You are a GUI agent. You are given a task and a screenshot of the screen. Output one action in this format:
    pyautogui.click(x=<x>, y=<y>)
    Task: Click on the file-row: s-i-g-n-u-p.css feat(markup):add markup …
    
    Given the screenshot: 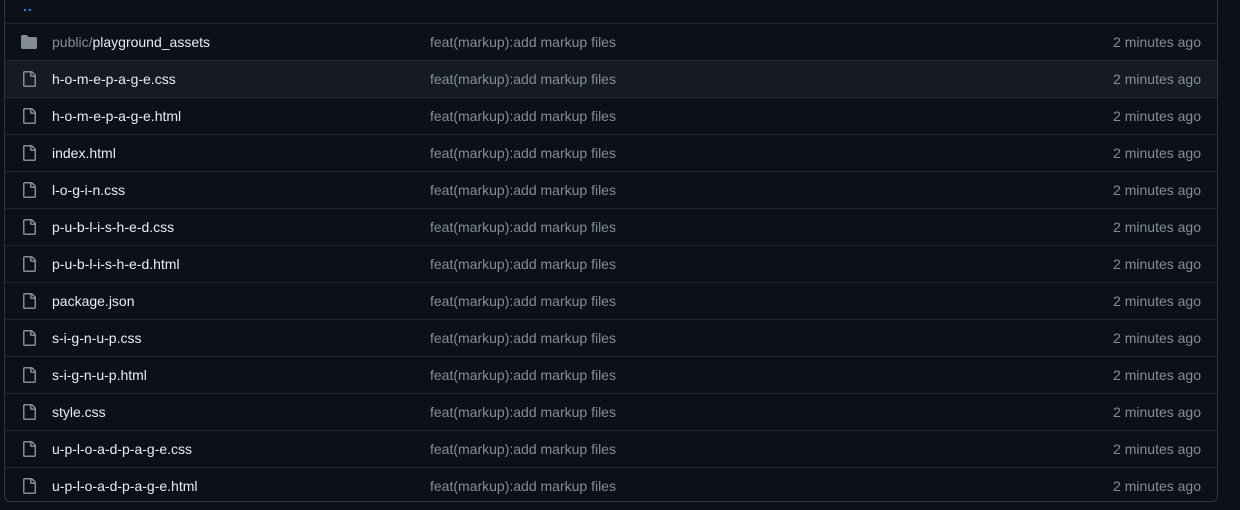 What is the action you would take?
    pyautogui.click(x=611, y=337)
    